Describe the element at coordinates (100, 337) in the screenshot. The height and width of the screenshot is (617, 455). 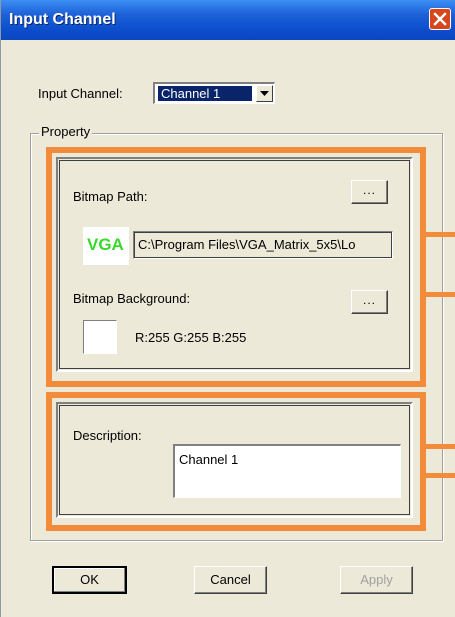
I see `background-color-swatch` at that location.